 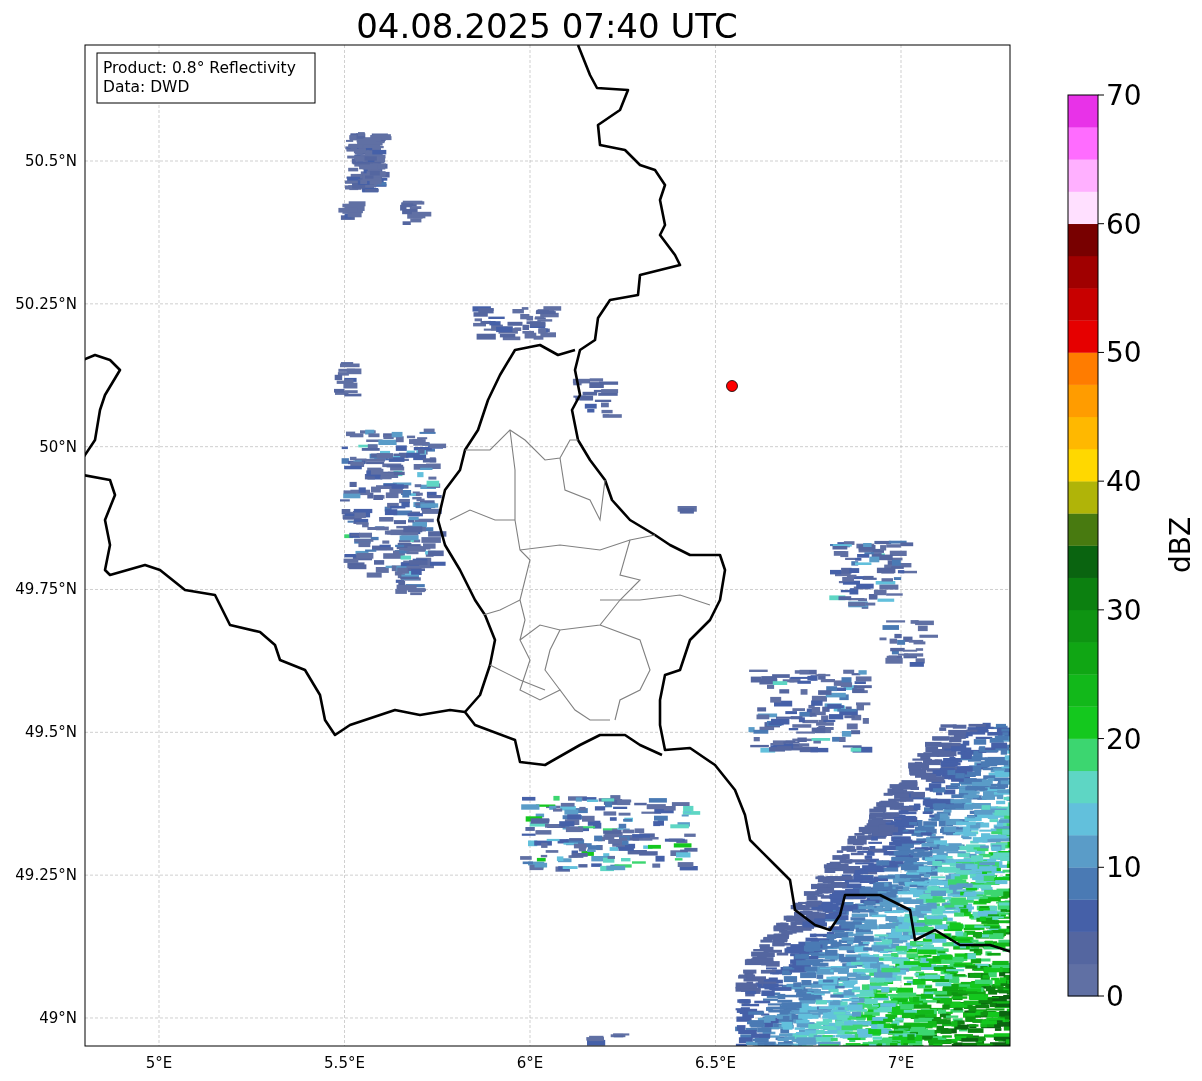 I want to click on longitude-label: 5°E, so click(x=159, y=1063).